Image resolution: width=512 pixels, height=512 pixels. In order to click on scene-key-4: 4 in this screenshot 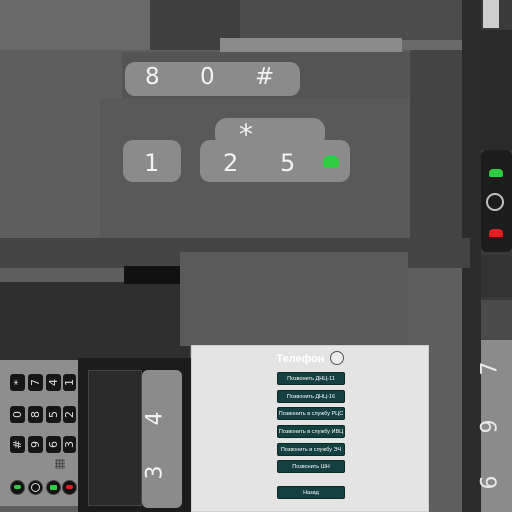, I will do `click(155, 418)`.